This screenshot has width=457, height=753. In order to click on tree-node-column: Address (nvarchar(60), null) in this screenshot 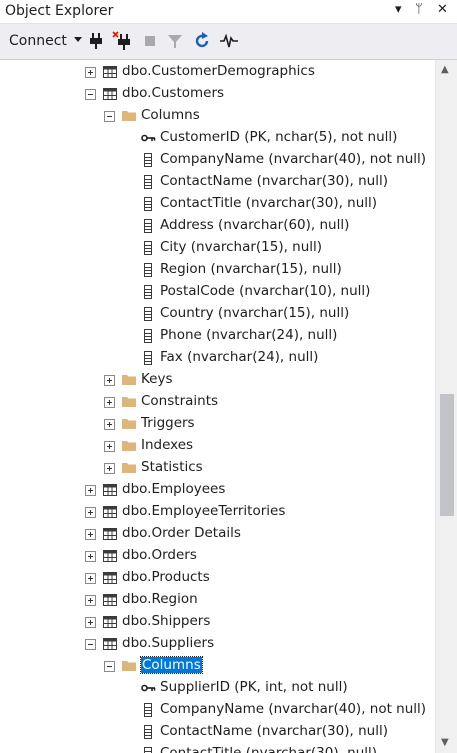, I will do `click(217, 226)`.